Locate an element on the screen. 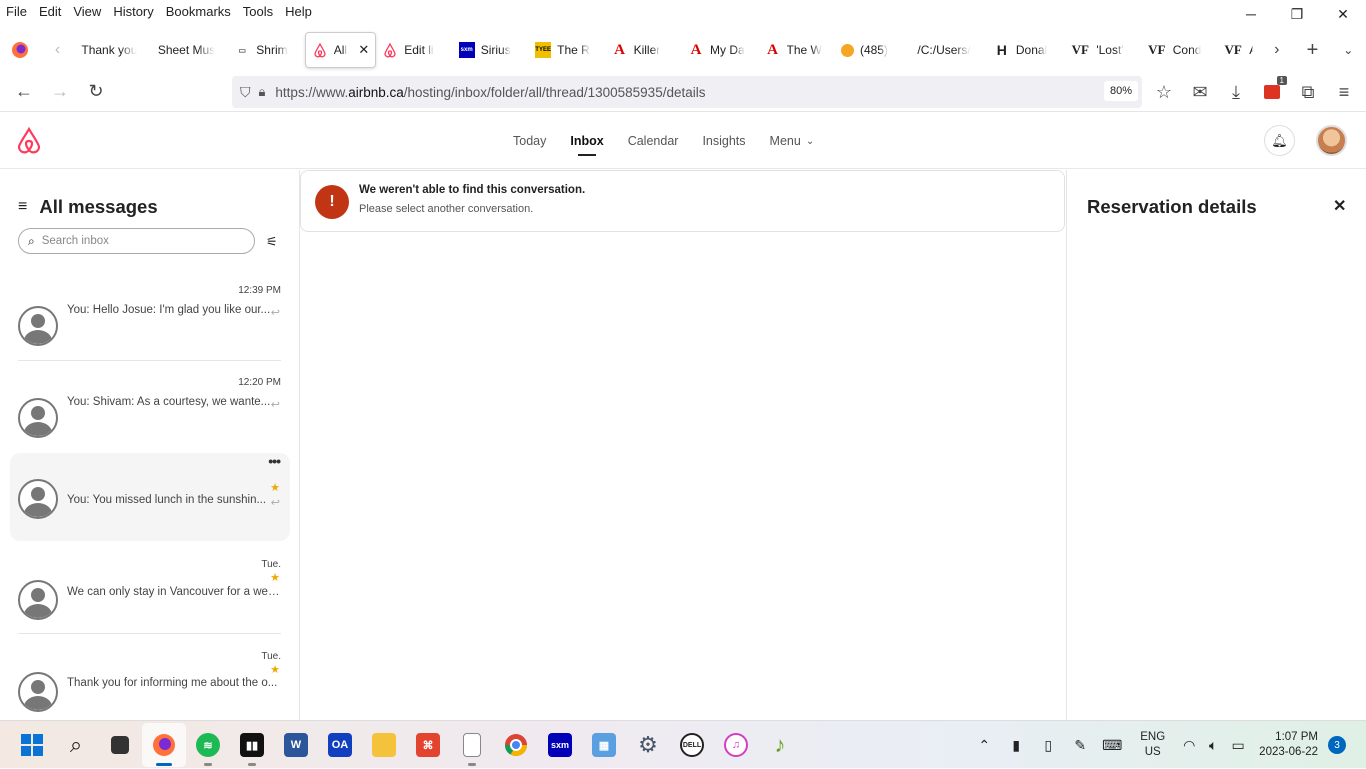 This screenshot has width=1366, height=769. tab: A My Da is located at coordinates (720, 50).